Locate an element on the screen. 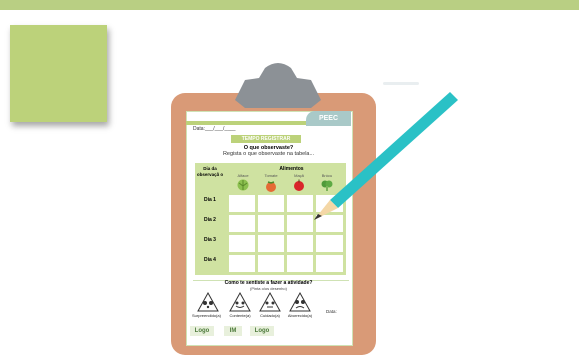  decorative-speck is located at coordinates (401, 83).